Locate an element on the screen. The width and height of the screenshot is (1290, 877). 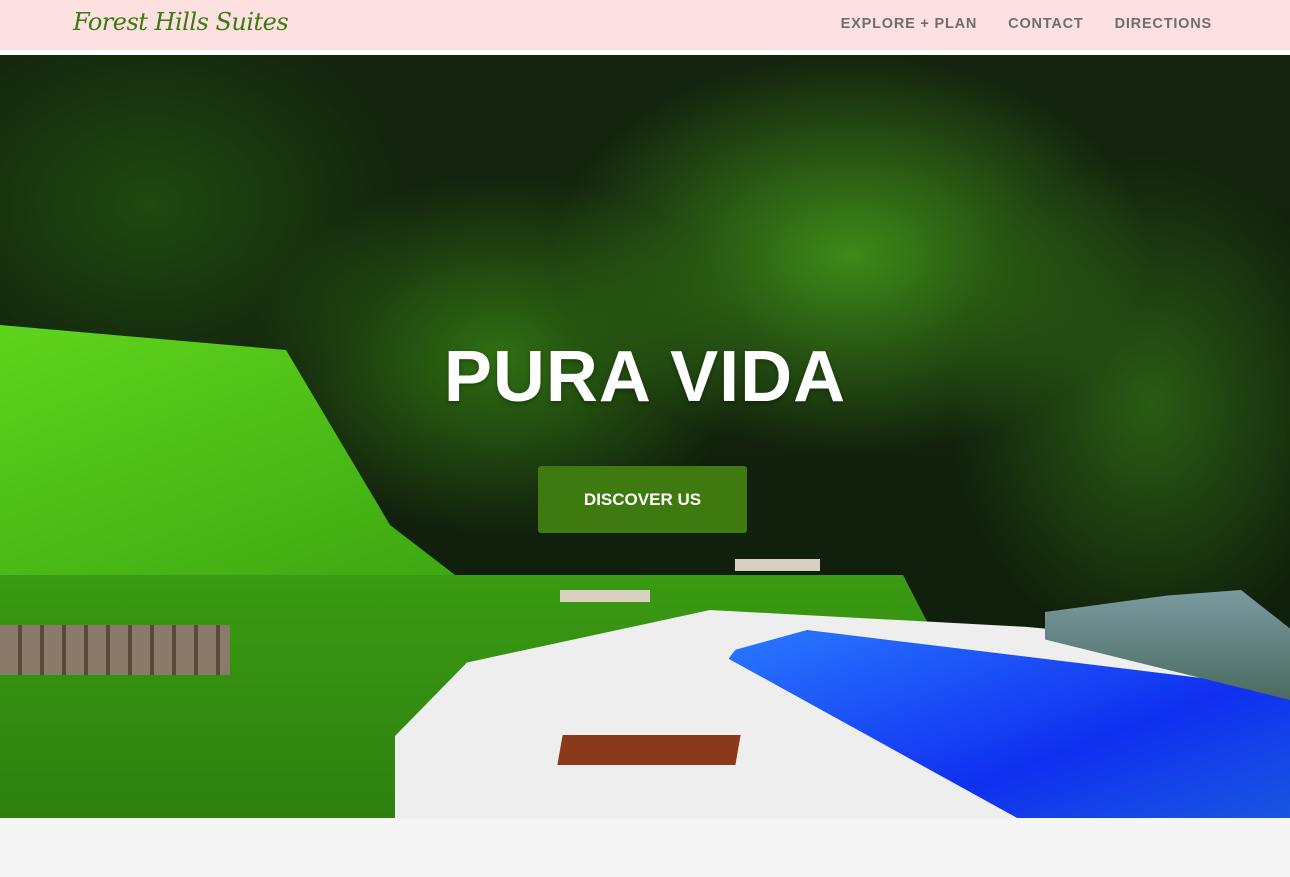
deck-chair is located at coordinates (649, 750).